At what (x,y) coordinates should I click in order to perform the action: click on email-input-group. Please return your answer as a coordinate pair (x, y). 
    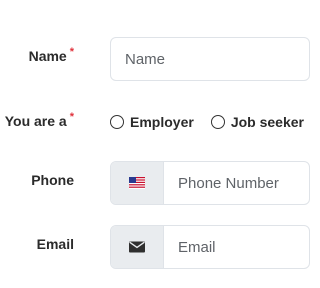
    Looking at the image, I should click on (210, 247).